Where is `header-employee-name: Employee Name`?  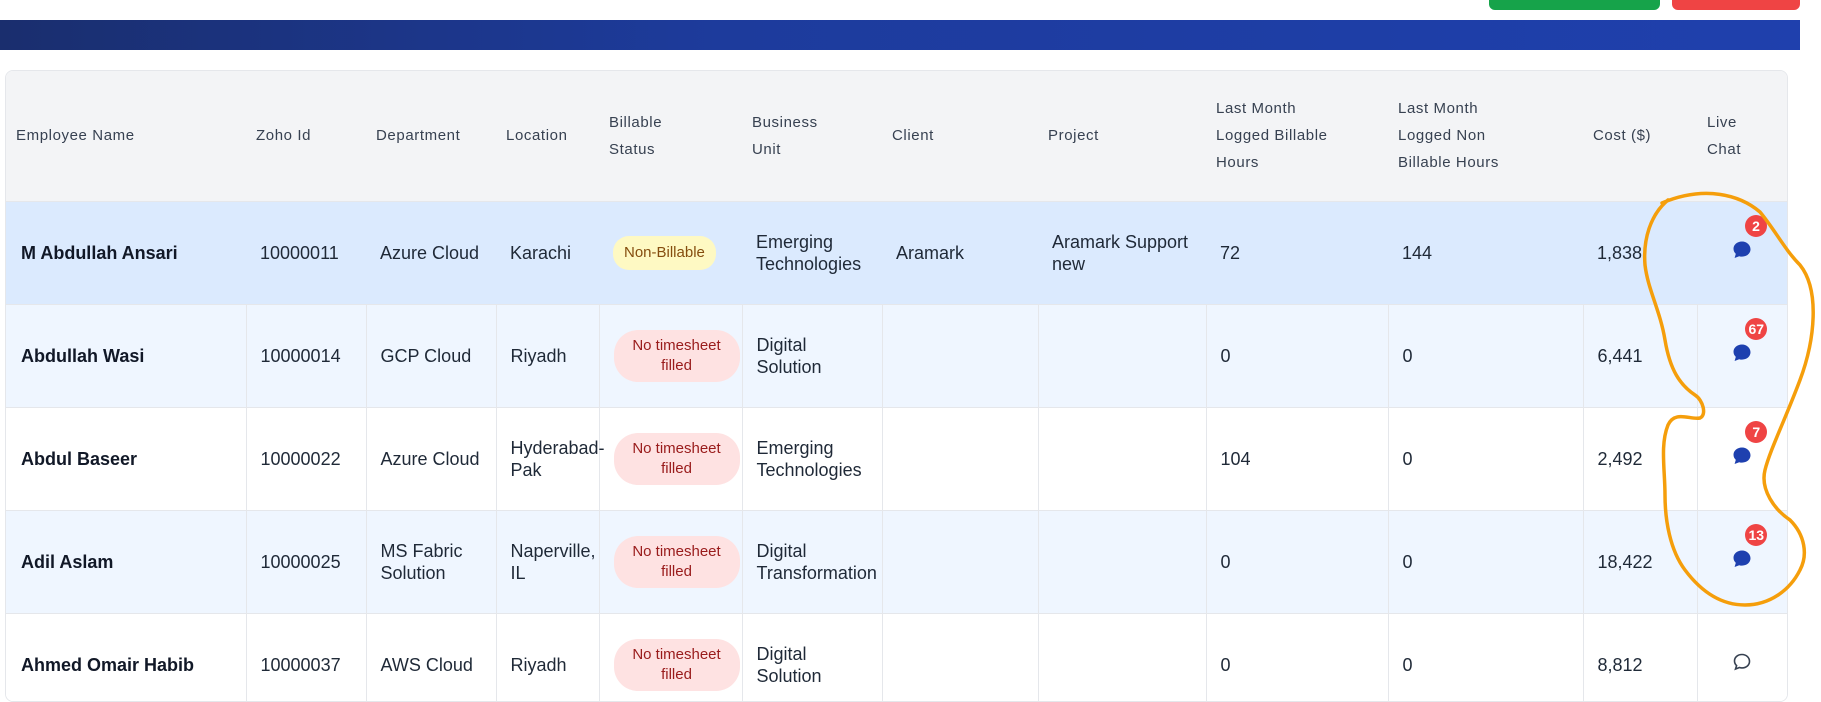 header-employee-name: Employee Name is located at coordinates (126, 136).